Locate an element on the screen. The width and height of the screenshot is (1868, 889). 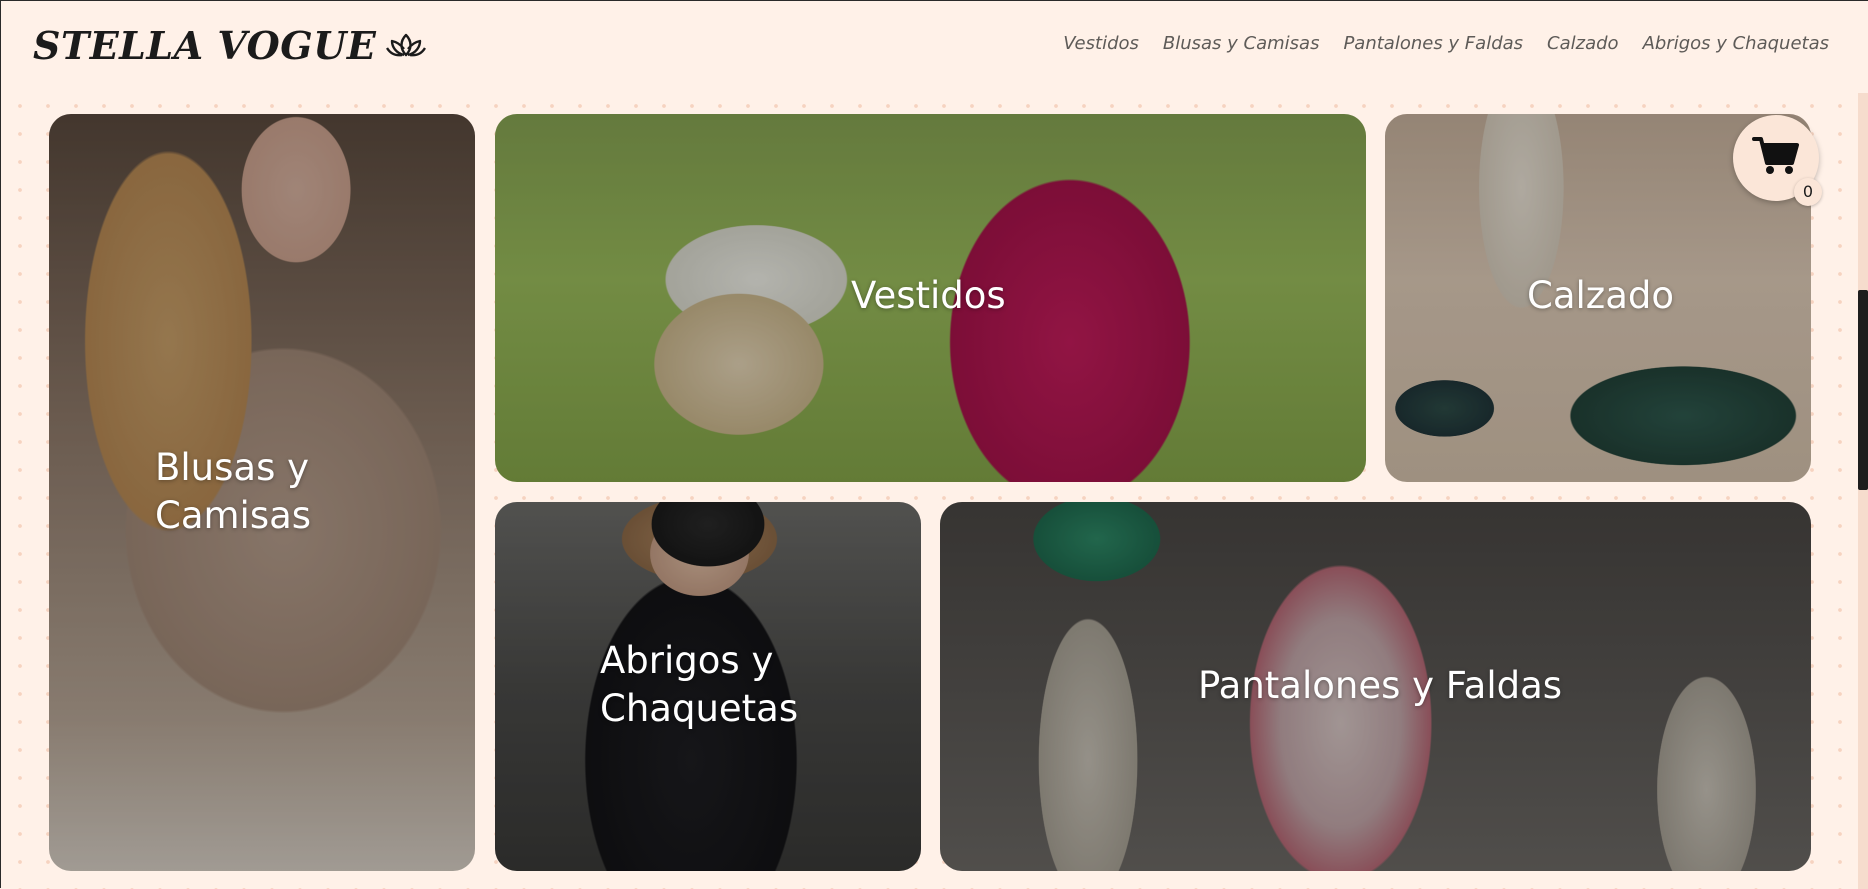
category-title-vestidos: Vestidos is located at coordinates (928, 295).